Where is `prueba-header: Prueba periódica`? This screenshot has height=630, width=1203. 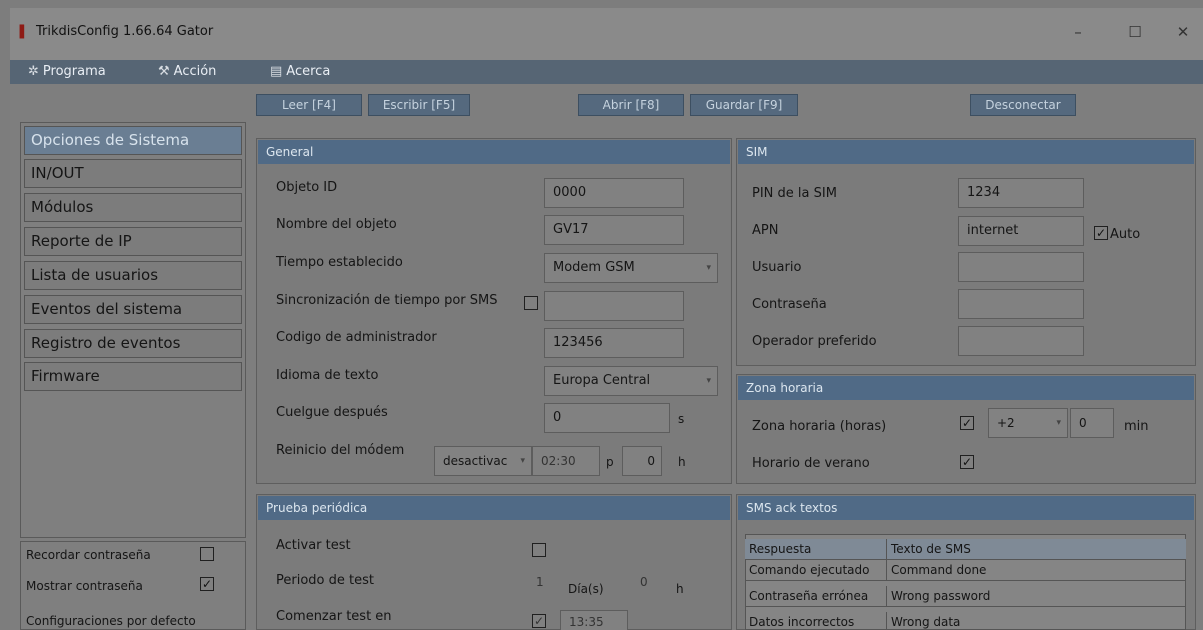 prueba-header: Prueba periódica is located at coordinates (494, 508).